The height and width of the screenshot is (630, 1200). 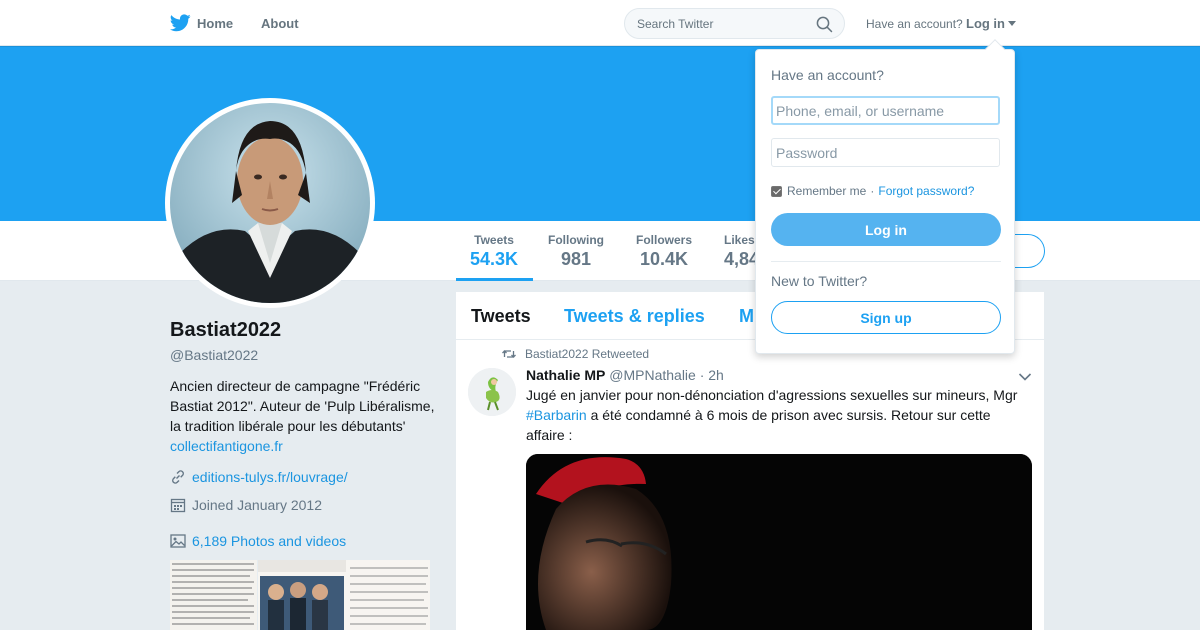 What do you see at coordinates (509, 354) in the screenshot?
I see `retweet-icon` at bounding box center [509, 354].